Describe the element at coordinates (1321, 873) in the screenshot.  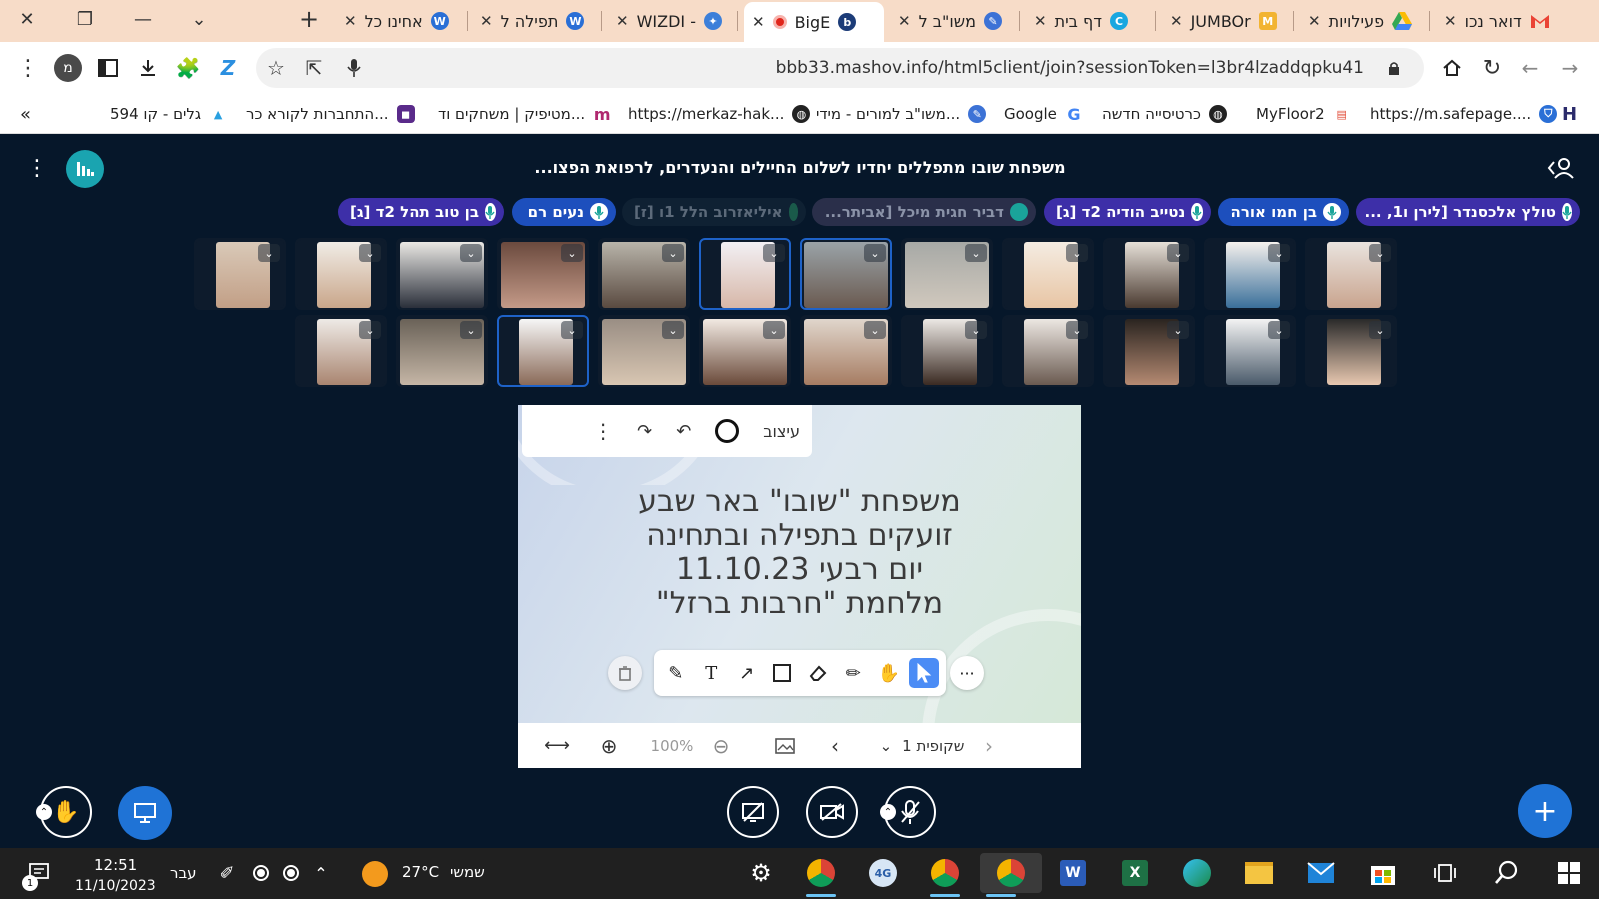
I see `mail-icon` at that location.